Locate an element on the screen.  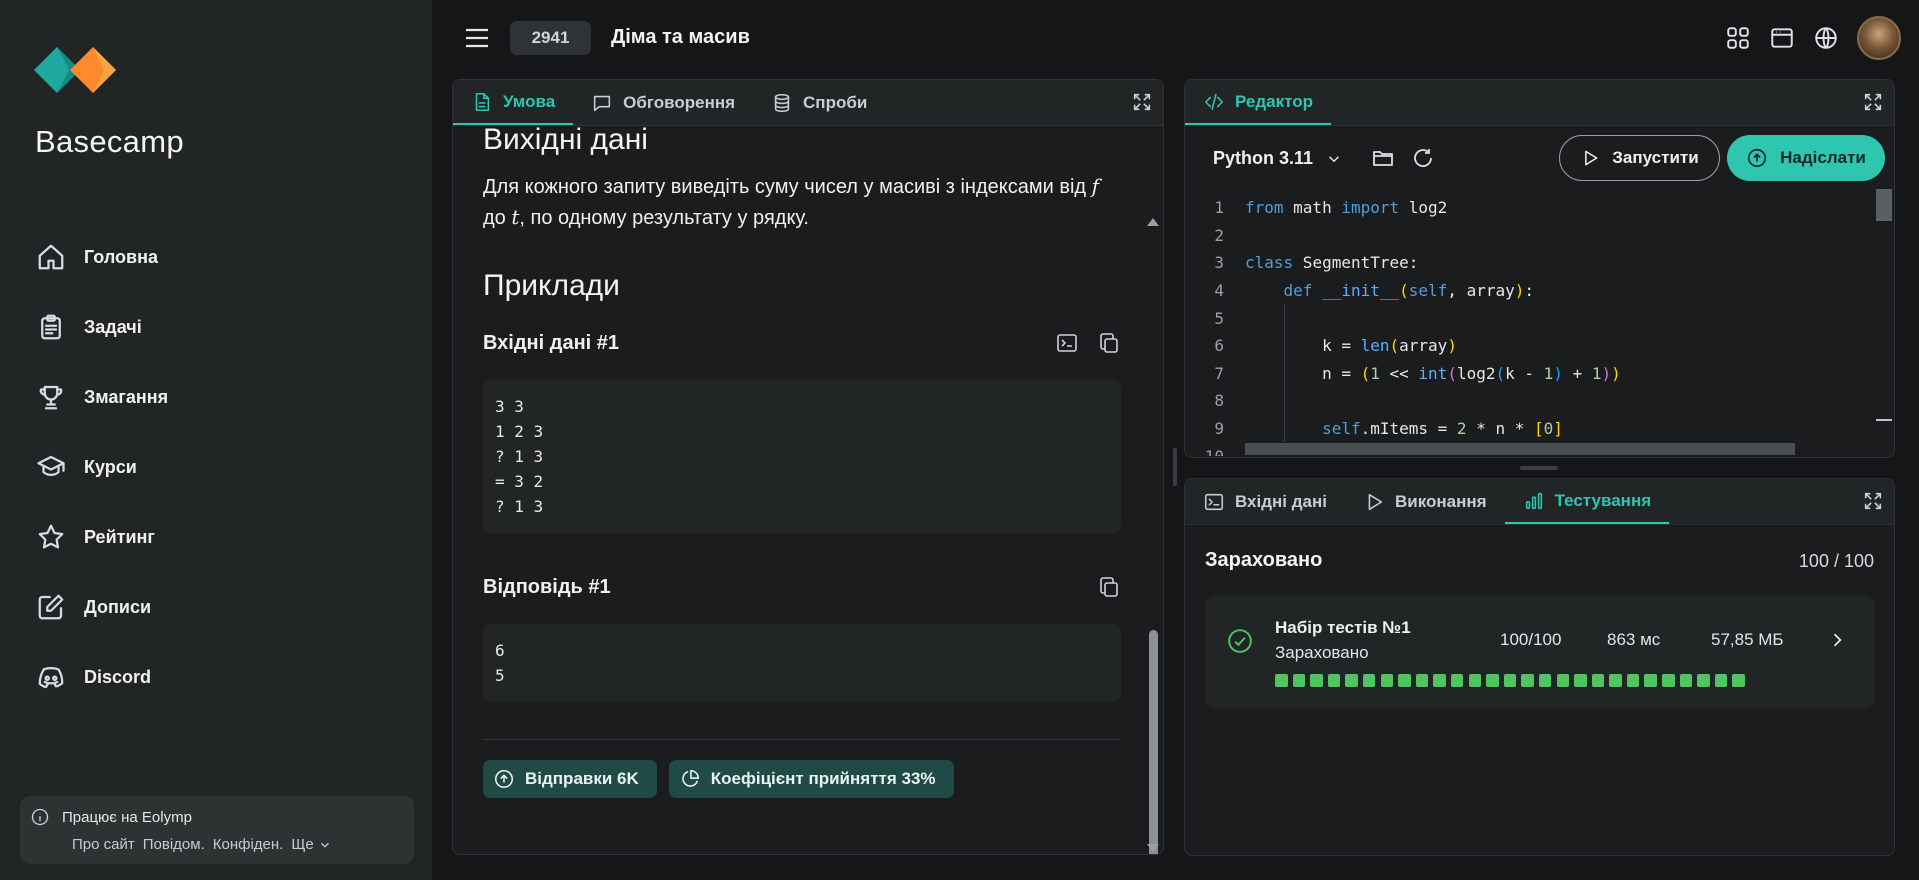
divider is located at coordinates (802, 739).